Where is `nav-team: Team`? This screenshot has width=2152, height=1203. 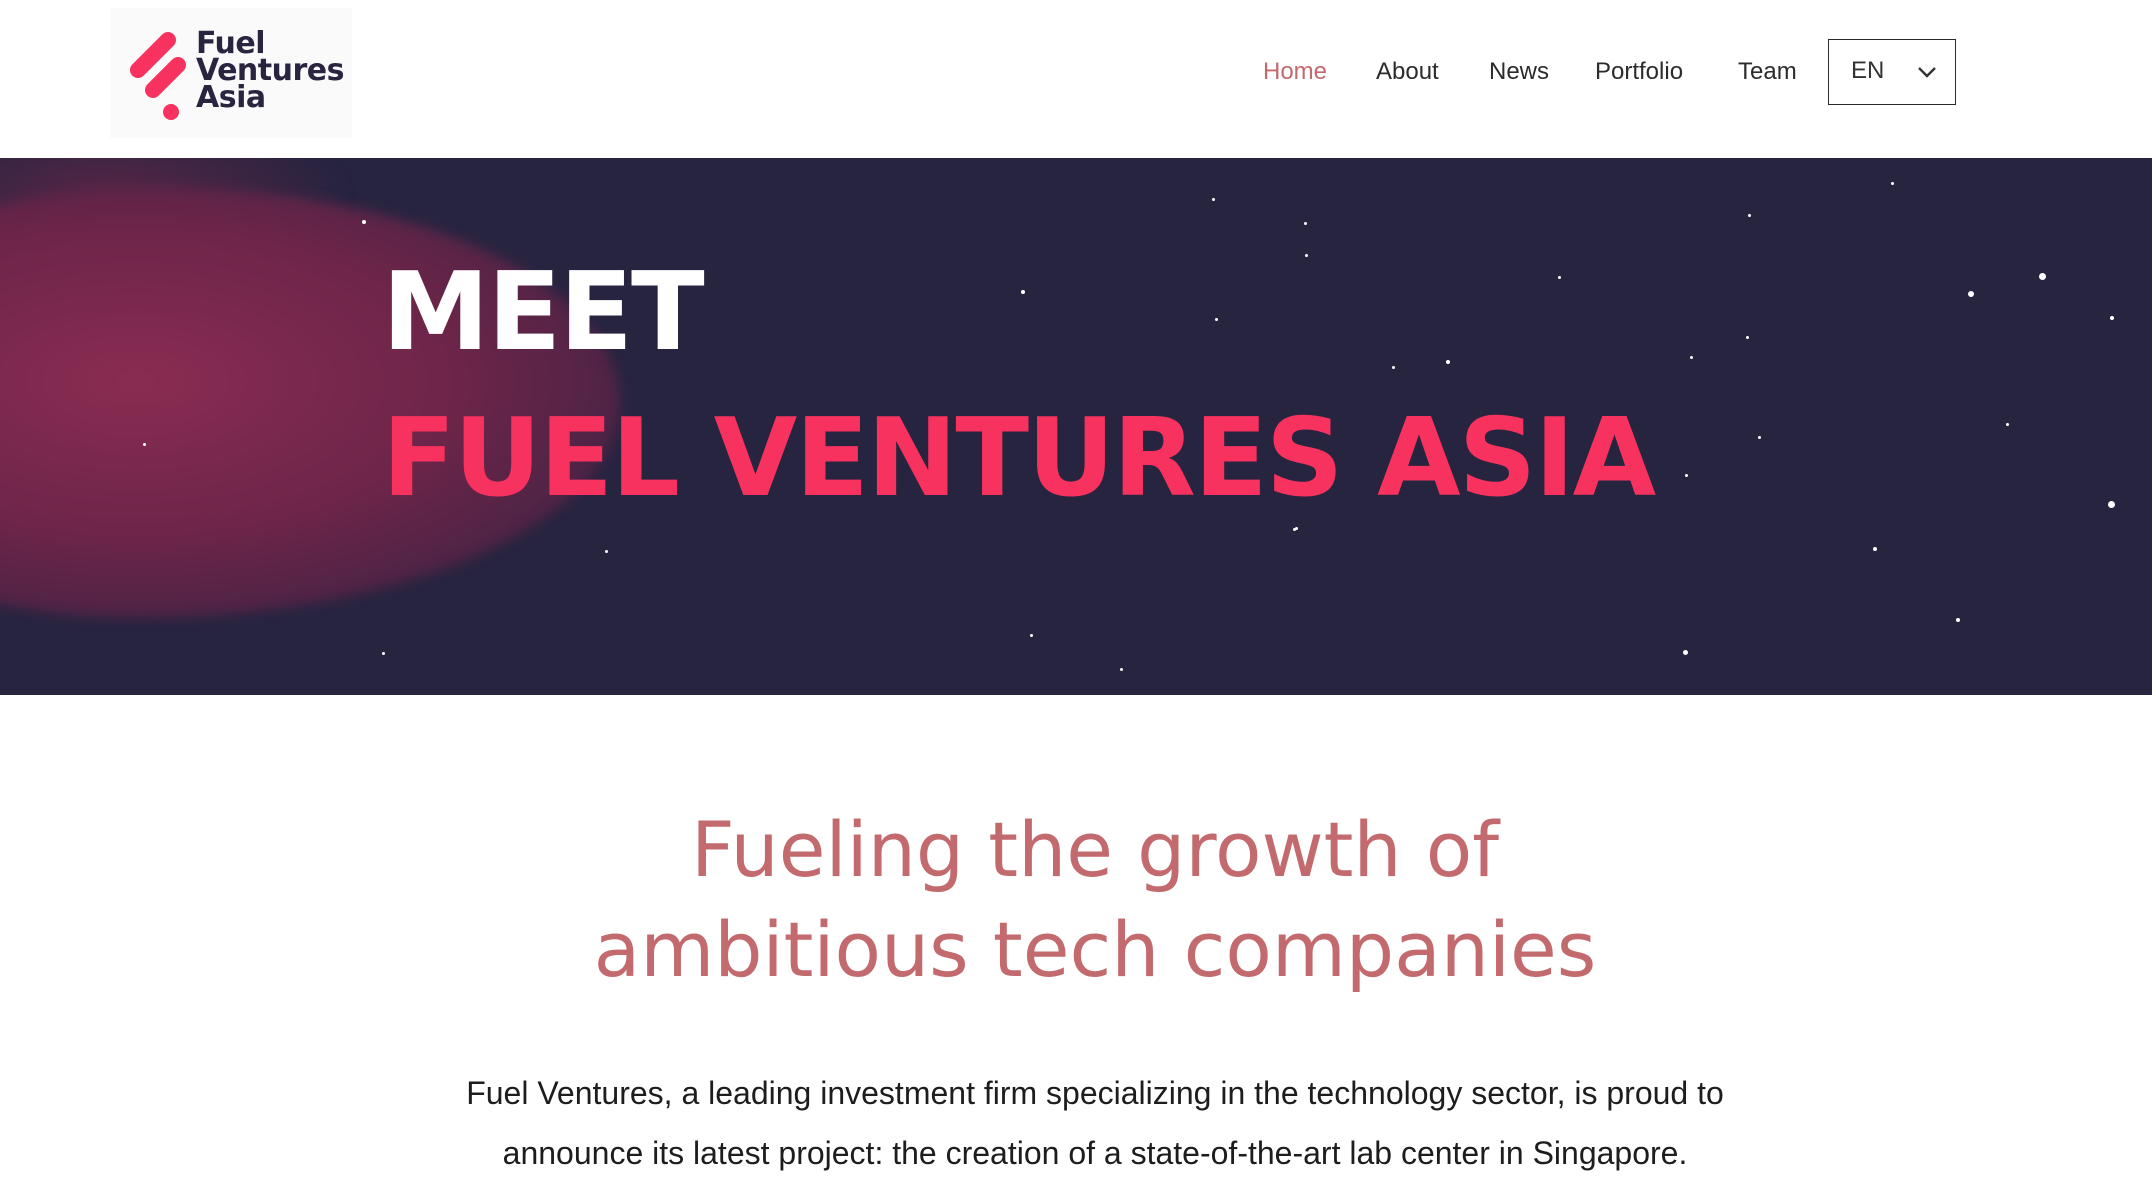 nav-team: Team is located at coordinates (1767, 72).